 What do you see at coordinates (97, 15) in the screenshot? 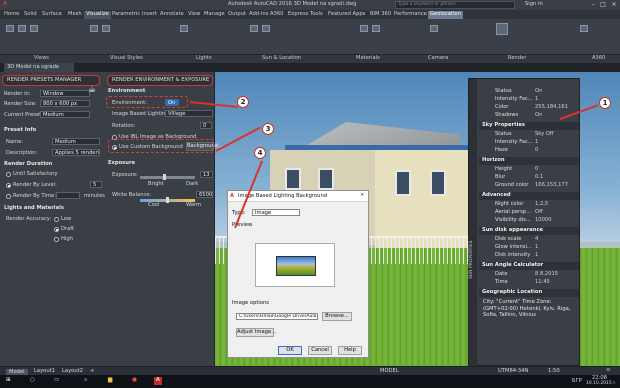
I see `tab-visualize: Visualize` at bounding box center [97, 15].